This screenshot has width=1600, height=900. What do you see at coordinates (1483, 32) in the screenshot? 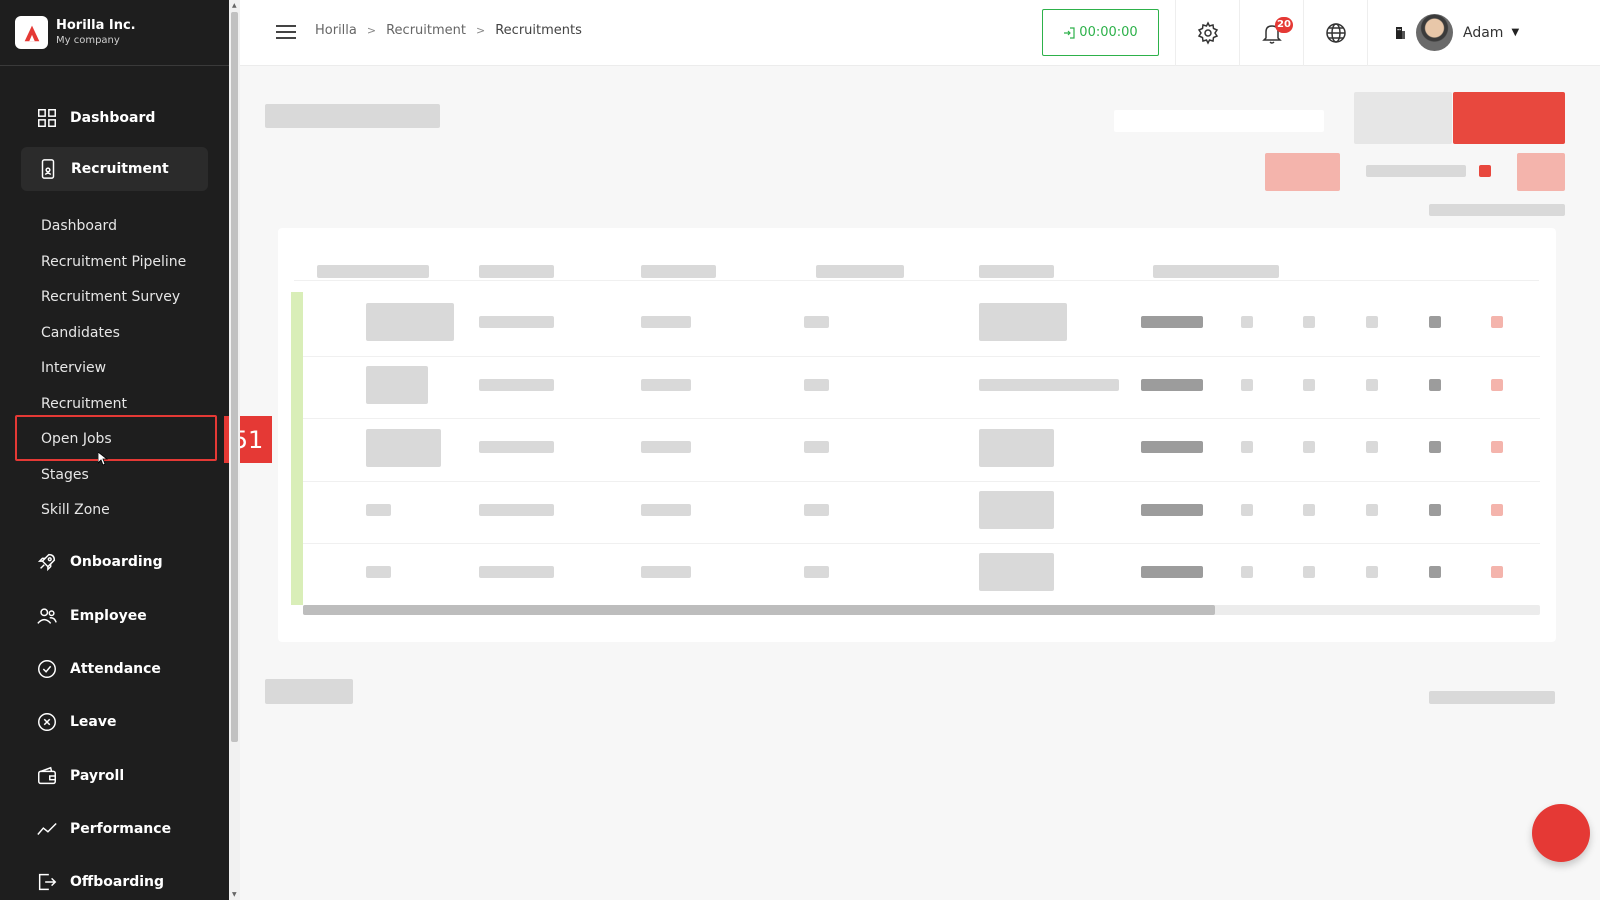
I see `user-name: Adam` at bounding box center [1483, 32].